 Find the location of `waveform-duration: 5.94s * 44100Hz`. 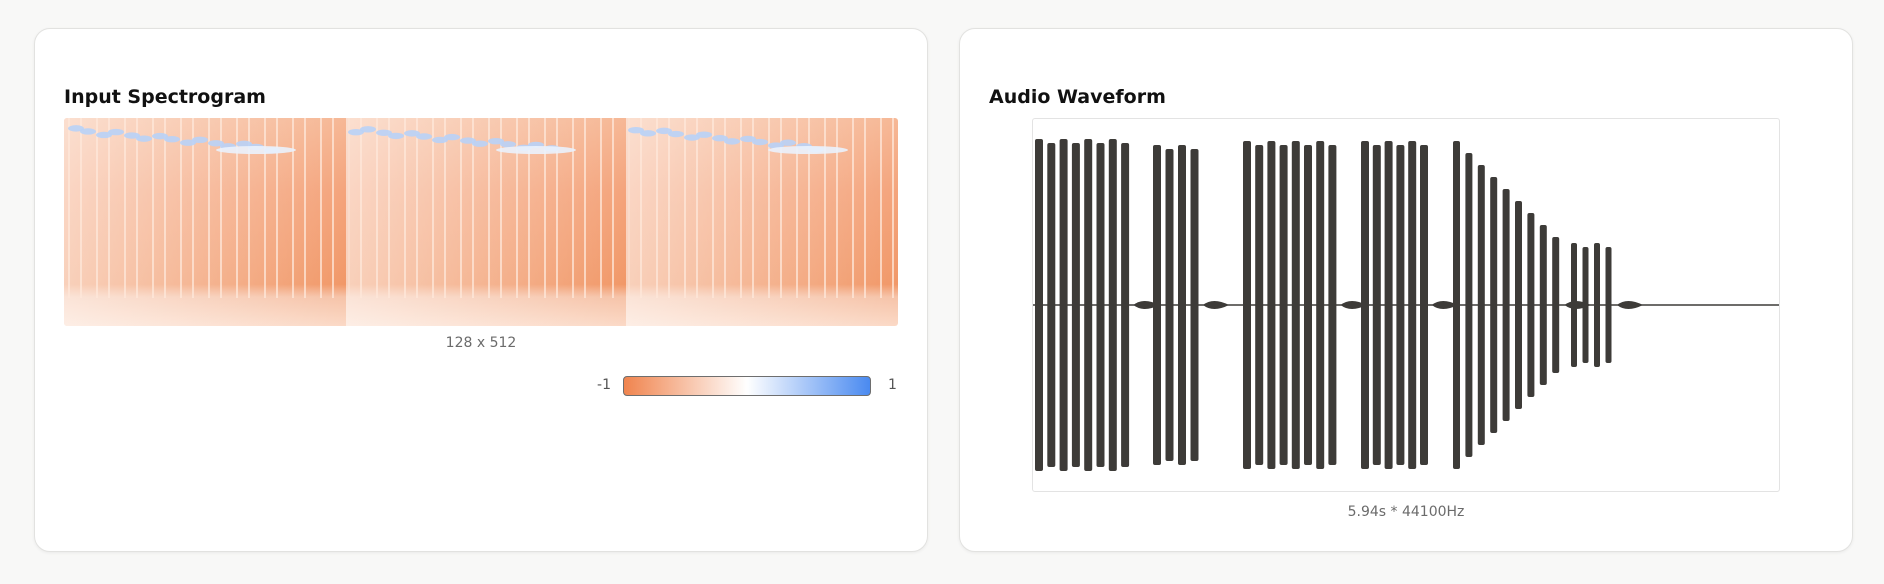

waveform-duration: 5.94s * 44100Hz is located at coordinates (1406, 512).